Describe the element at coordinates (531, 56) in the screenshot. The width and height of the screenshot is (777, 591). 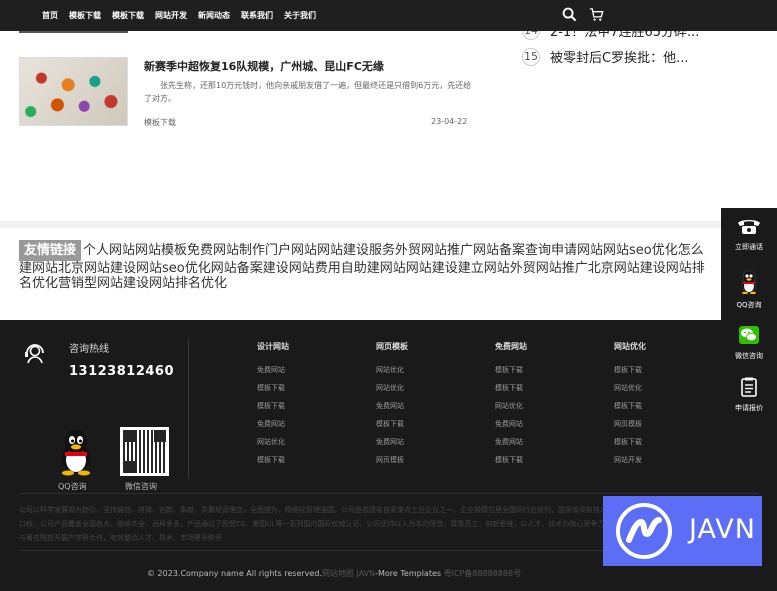
I see `ranking-number: 15` at that location.